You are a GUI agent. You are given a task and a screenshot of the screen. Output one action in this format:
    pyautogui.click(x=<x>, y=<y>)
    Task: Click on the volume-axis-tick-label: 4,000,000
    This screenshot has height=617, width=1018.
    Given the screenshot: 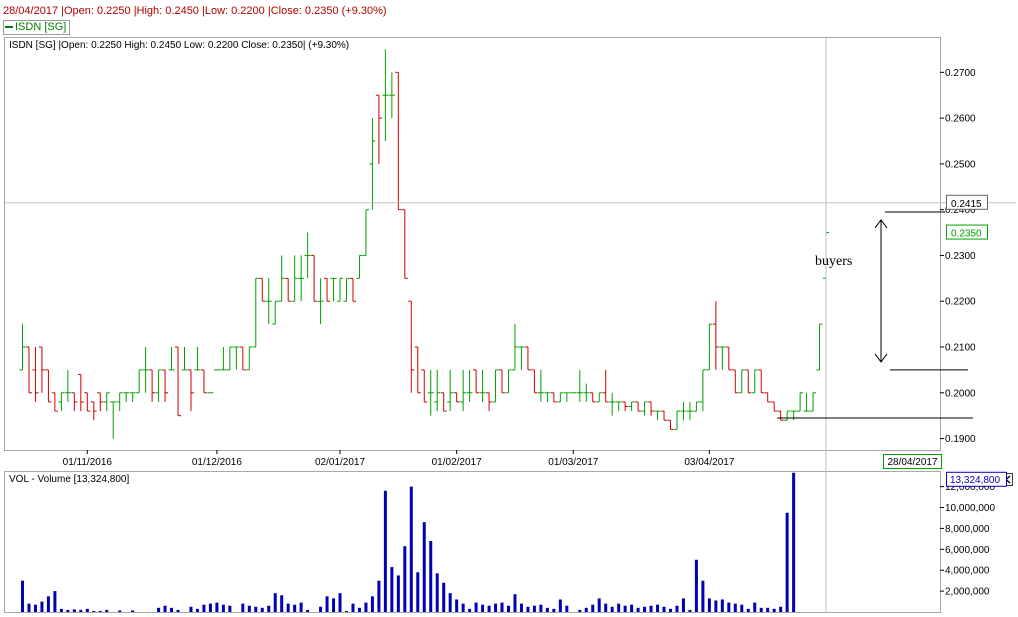 What is the action you would take?
    pyautogui.click(x=967, y=571)
    